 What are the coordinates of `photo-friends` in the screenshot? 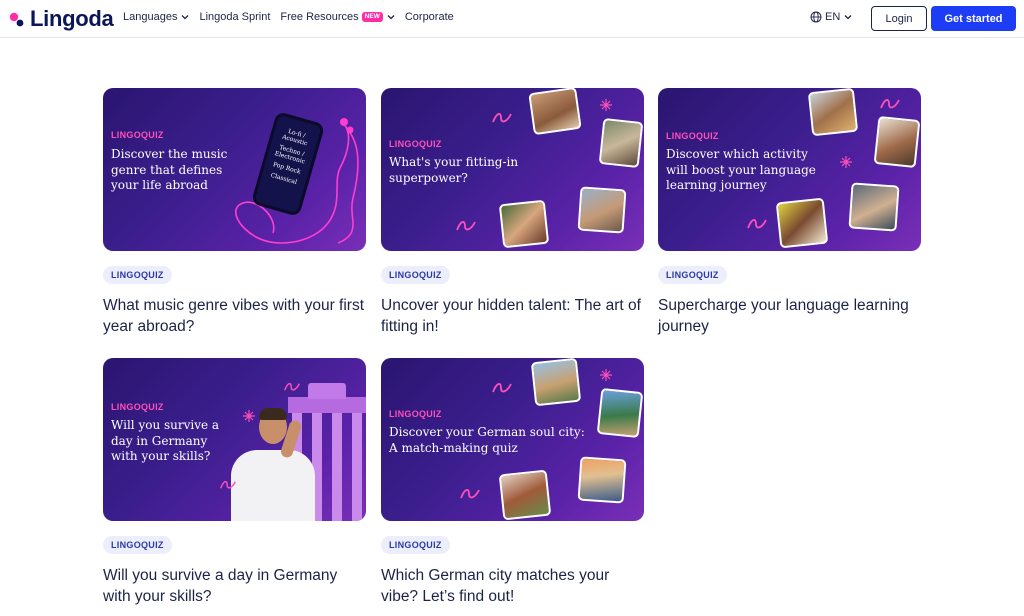 It's located at (555, 112).